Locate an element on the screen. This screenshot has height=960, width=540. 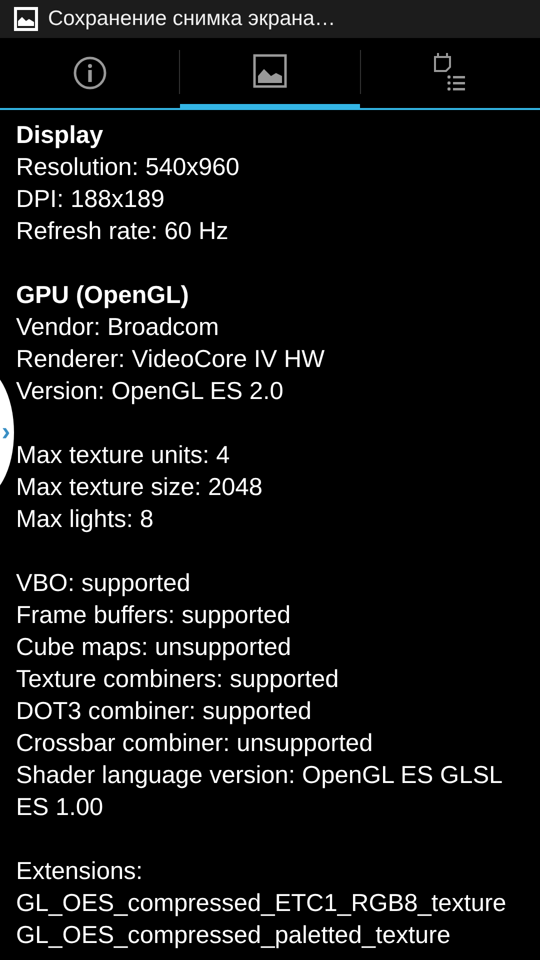
info-line: Crossbar combiner: unsupported is located at coordinates (195, 744).